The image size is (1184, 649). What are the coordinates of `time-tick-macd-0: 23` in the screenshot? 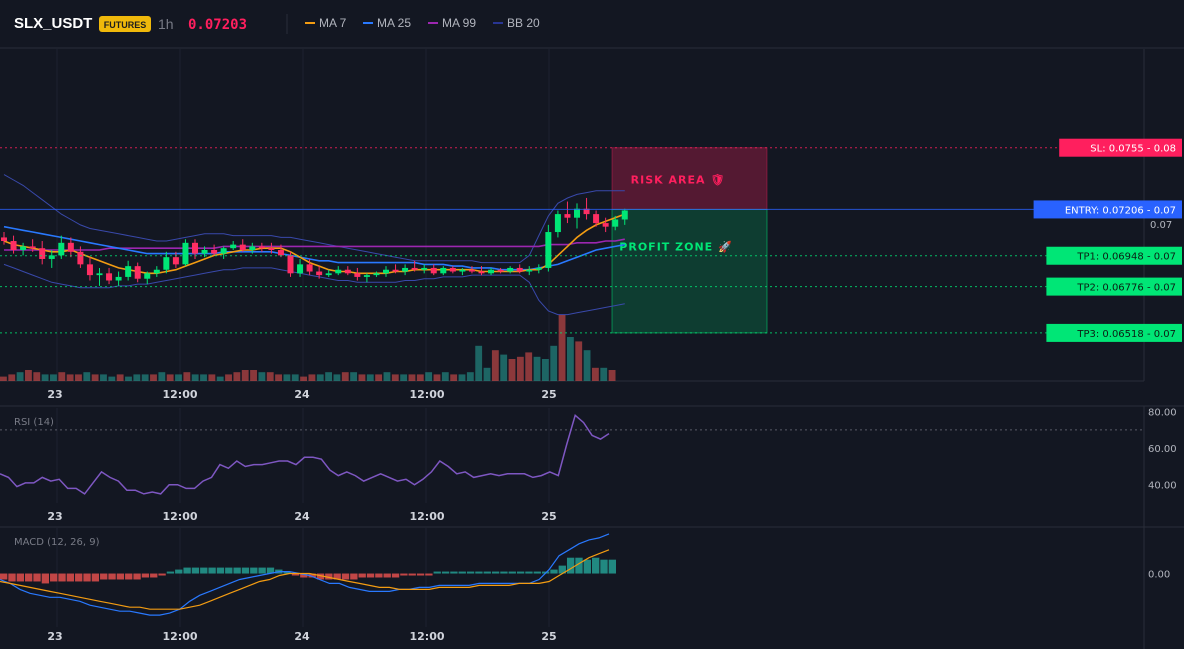 It's located at (54, 636).